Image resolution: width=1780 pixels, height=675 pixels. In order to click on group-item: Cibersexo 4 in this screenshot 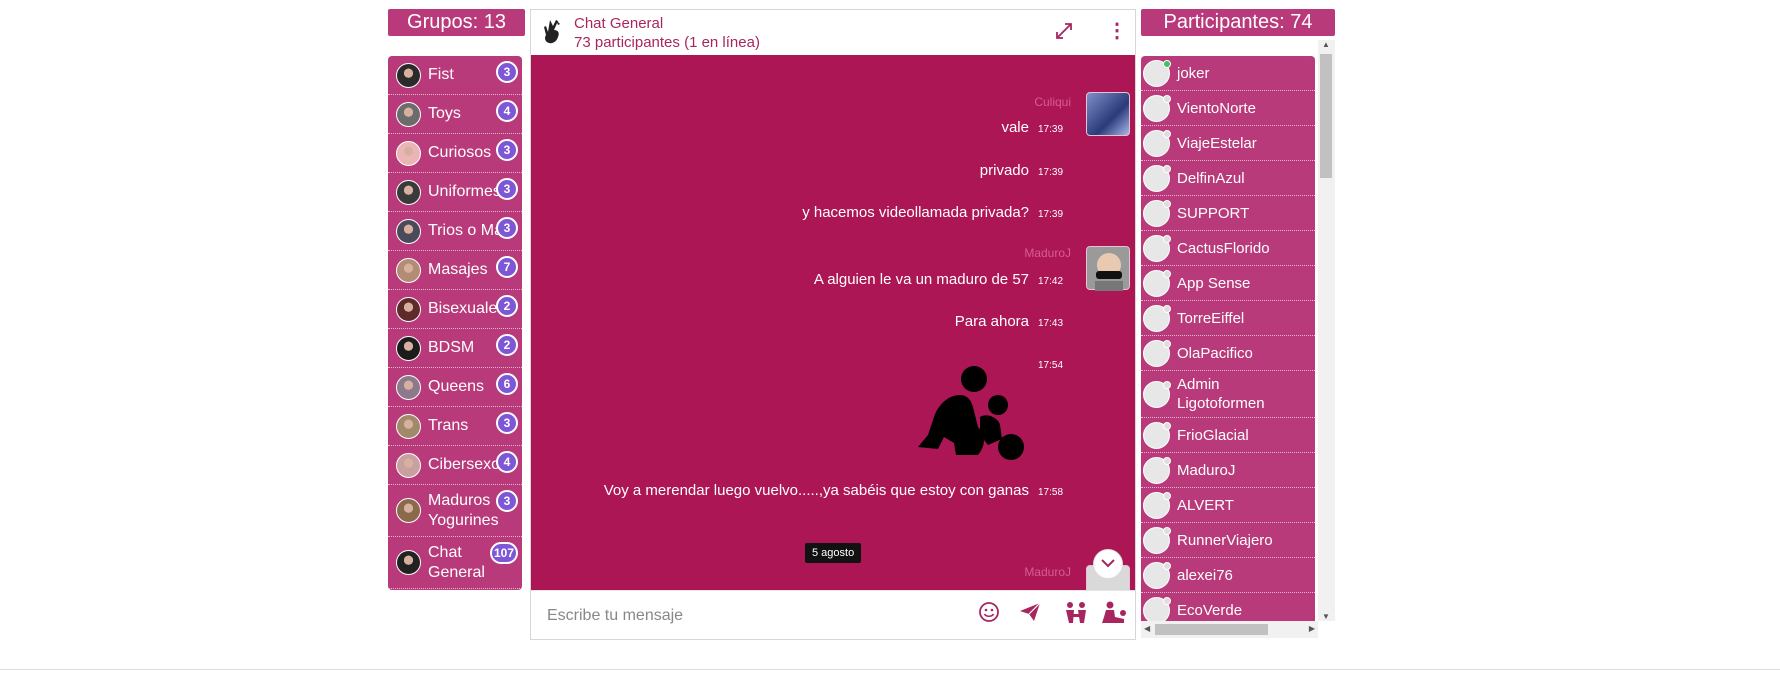, I will do `click(455, 465)`.